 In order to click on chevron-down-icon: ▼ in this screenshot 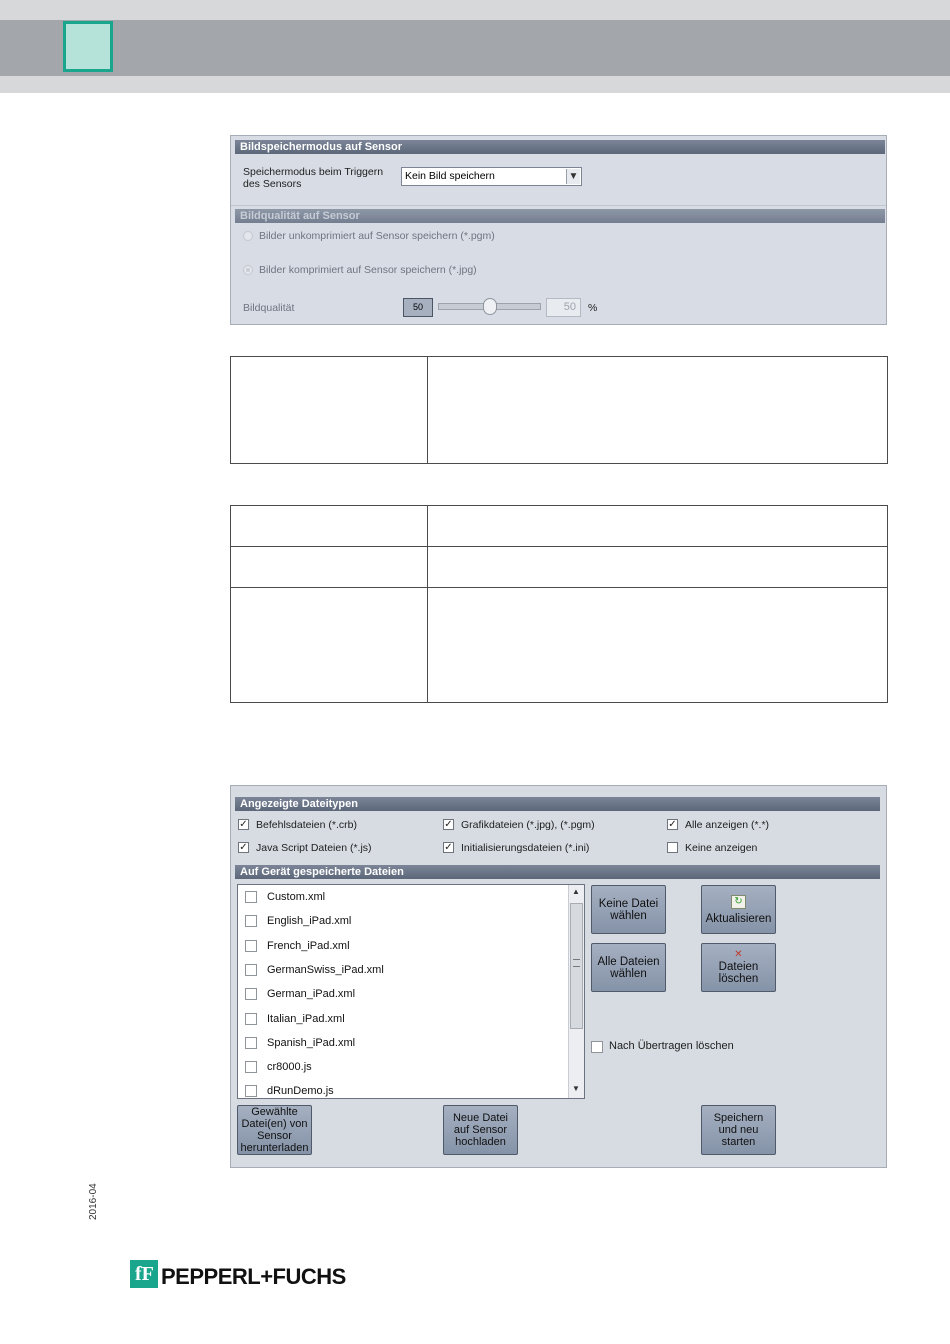, I will do `click(573, 176)`.